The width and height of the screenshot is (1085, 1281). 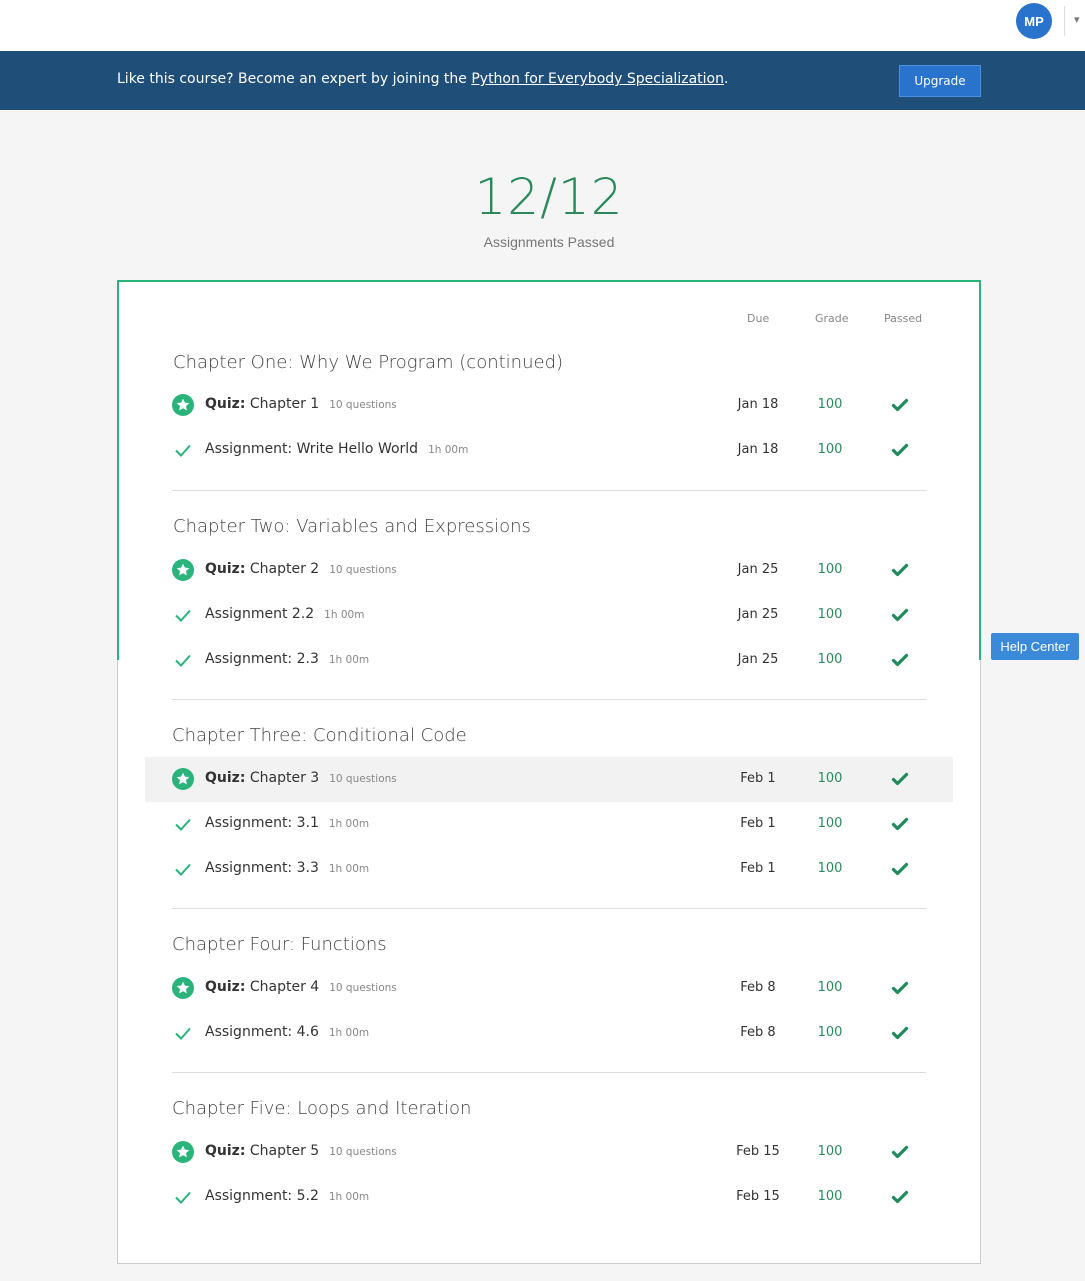 I want to click on item-title-link: Quiz: Chapter 4 10 questions, so click(x=301, y=987).